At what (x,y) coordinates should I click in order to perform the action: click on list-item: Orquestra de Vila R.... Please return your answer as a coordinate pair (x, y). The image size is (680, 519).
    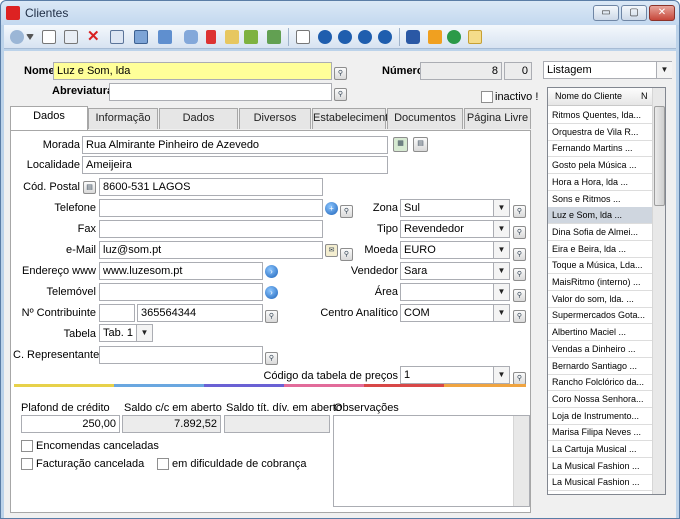
    Looking at the image, I should click on (600, 132).